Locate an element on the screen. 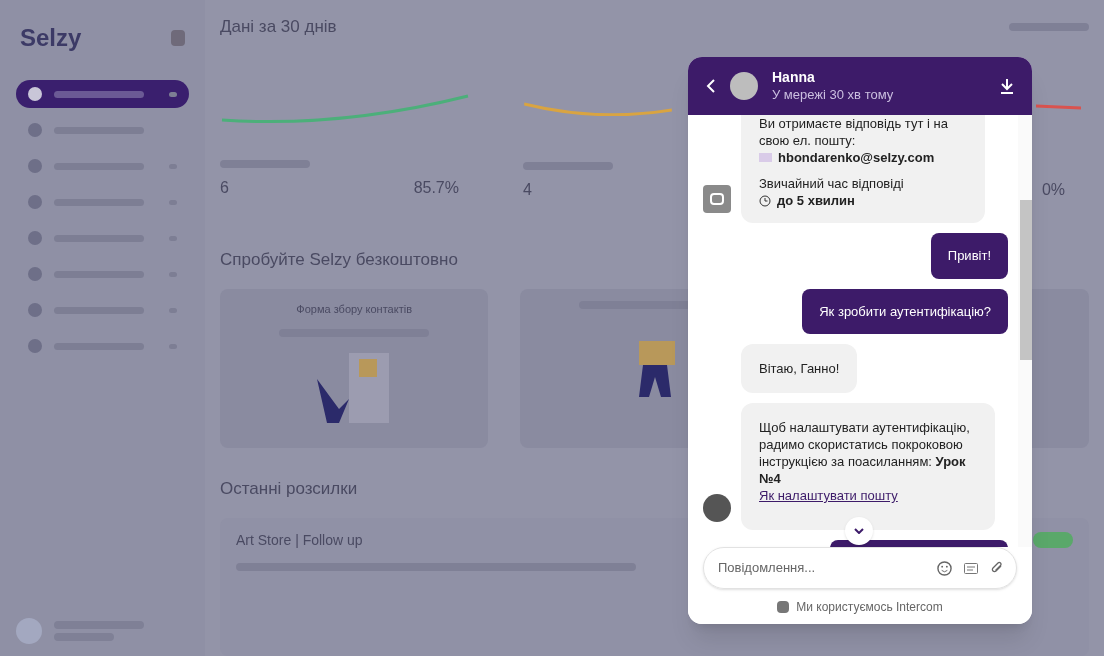  agent-status: У мережі 30 хв тому is located at coordinates (833, 94).